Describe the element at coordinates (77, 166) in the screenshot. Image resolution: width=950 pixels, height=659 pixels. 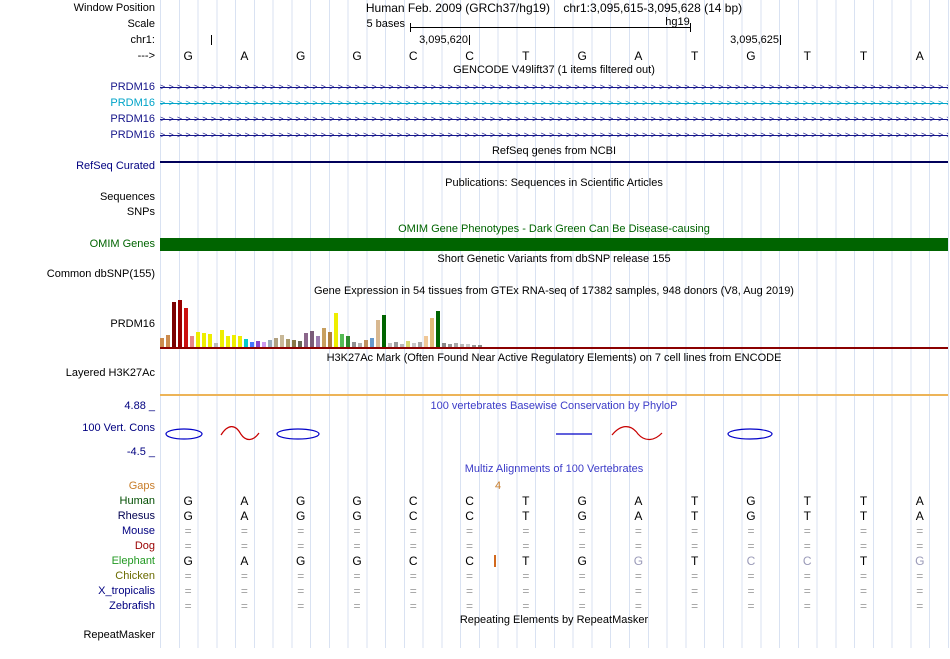
I see `refseq-curated-label: RefSeq Curated` at that location.